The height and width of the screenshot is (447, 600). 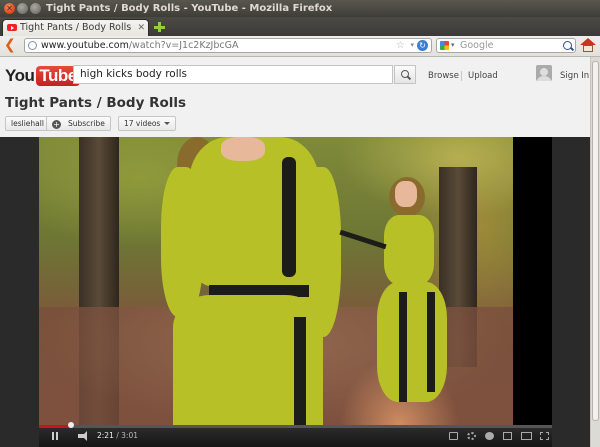 What do you see at coordinates (506, 45) in the screenshot?
I see `browser-search-box: ▾ Google` at bounding box center [506, 45].